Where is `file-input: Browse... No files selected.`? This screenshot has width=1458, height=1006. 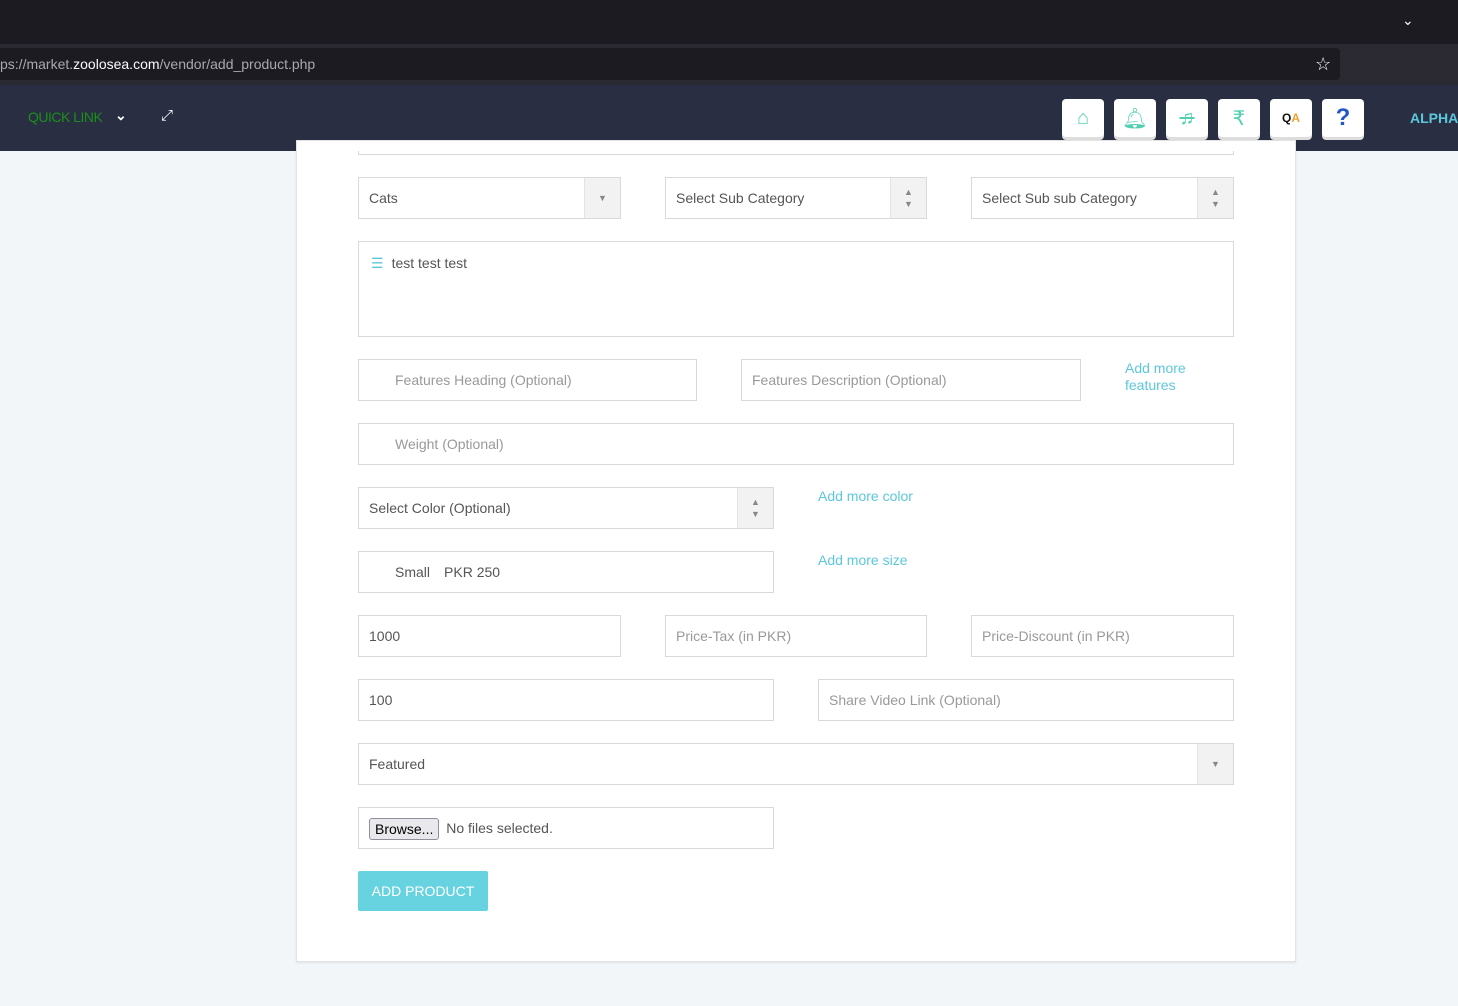 file-input: Browse... No files selected. is located at coordinates (566, 828).